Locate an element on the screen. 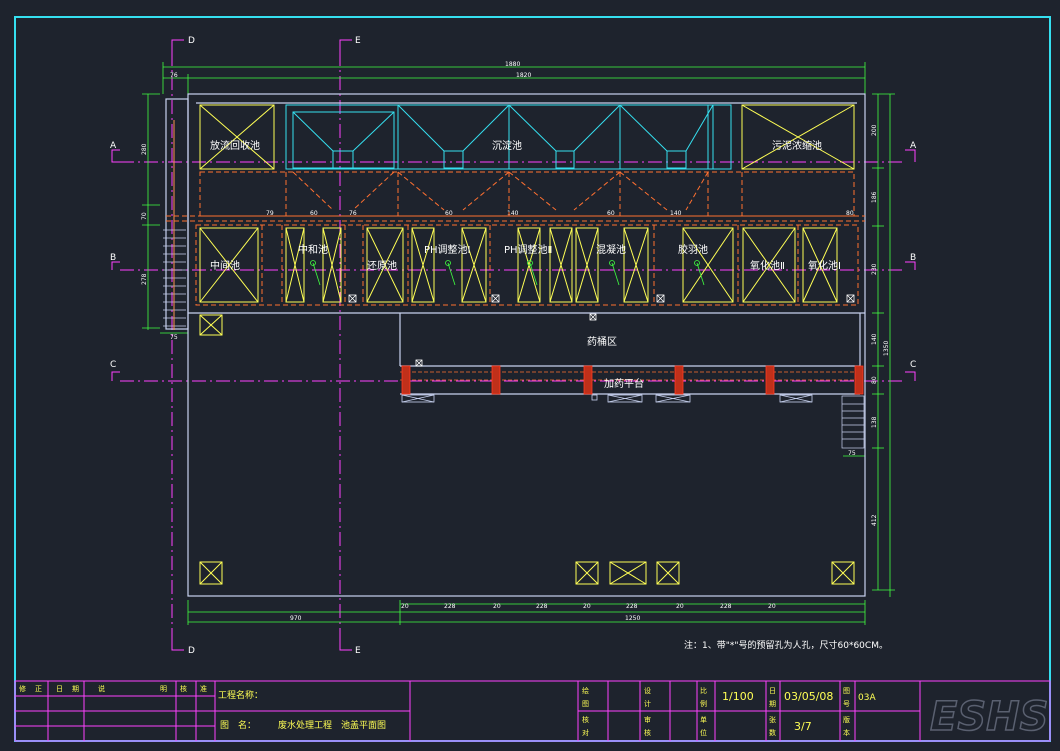  dim-overall: 1880 is located at coordinates (512, 64).